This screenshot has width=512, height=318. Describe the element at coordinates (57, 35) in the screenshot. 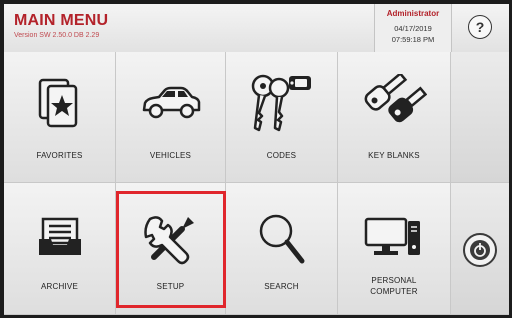

I see `version-text: Version SW 2.50.0 DB 2.29` at that location.